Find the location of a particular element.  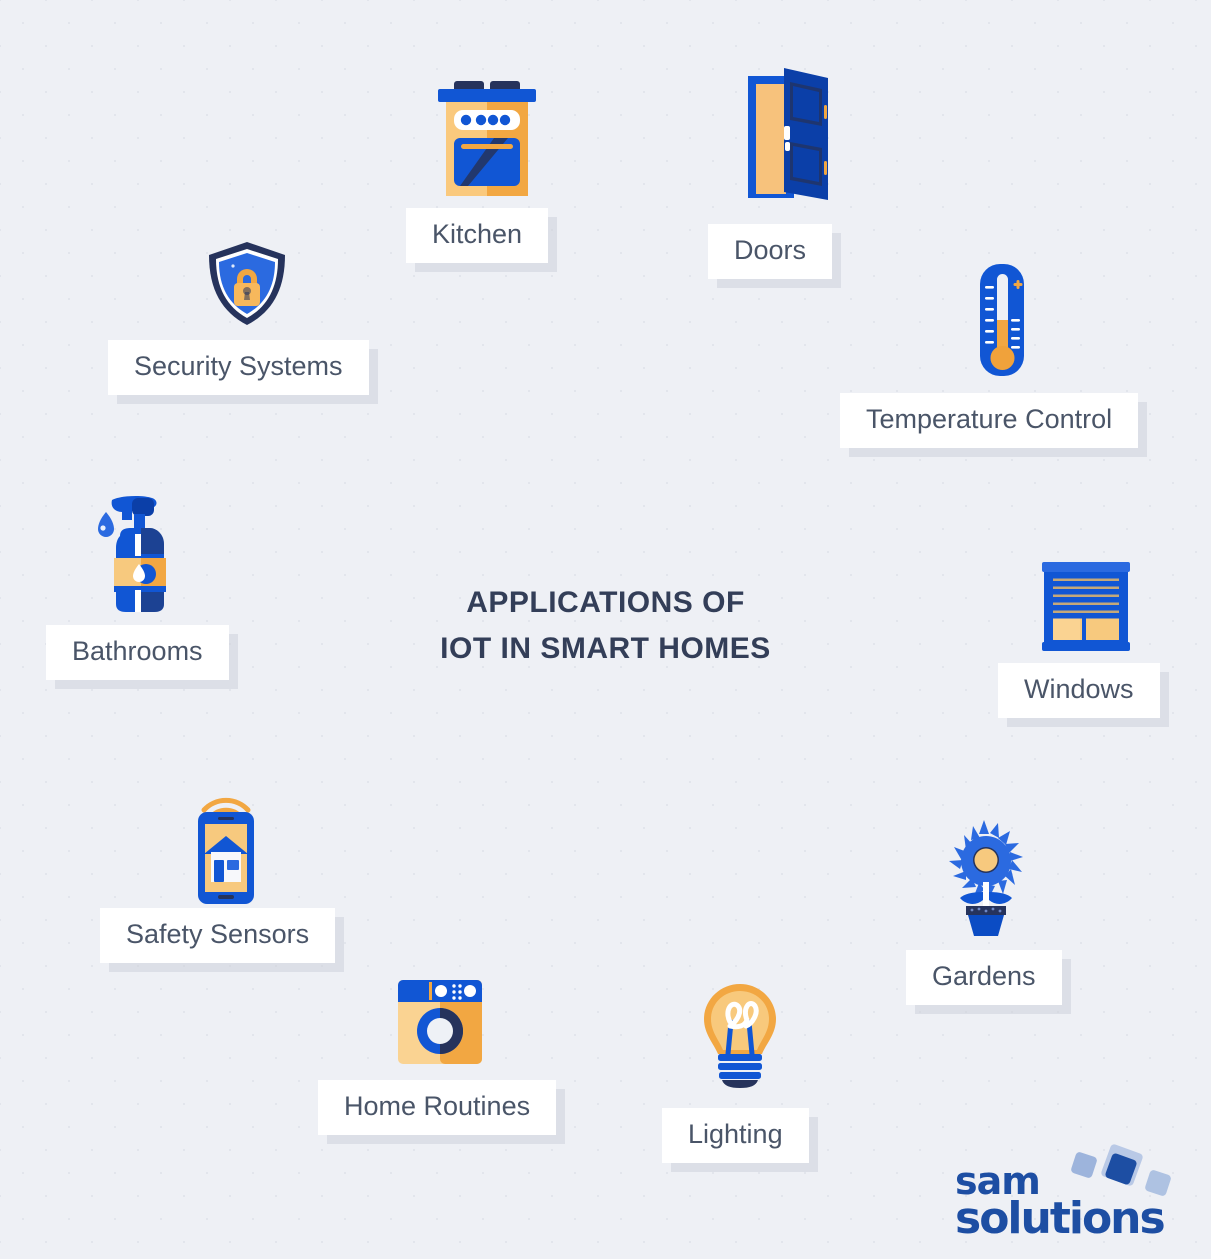

thermometer-icon is located at coordinates (1006, 322).